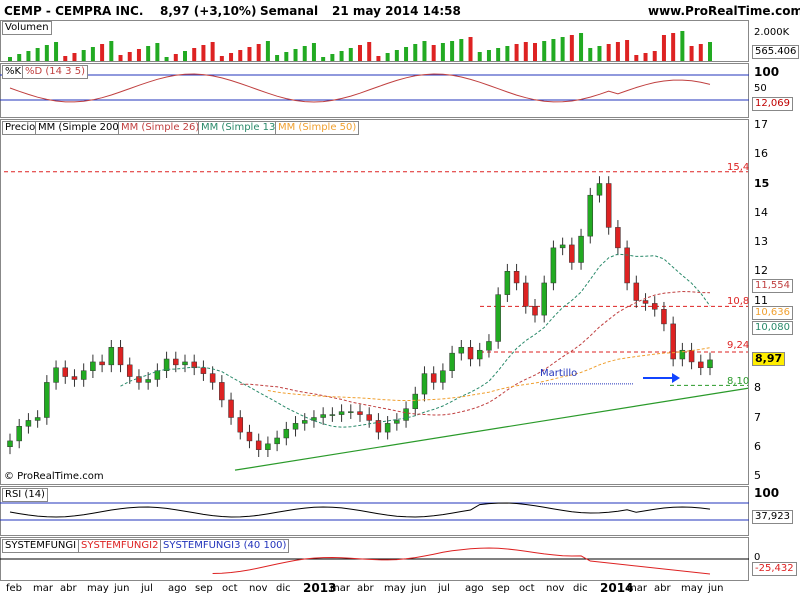  What do you see at coordinates (444, 588) in the screenshot?
I see `x-tick-label: jul` at bounding box center [444, 588].